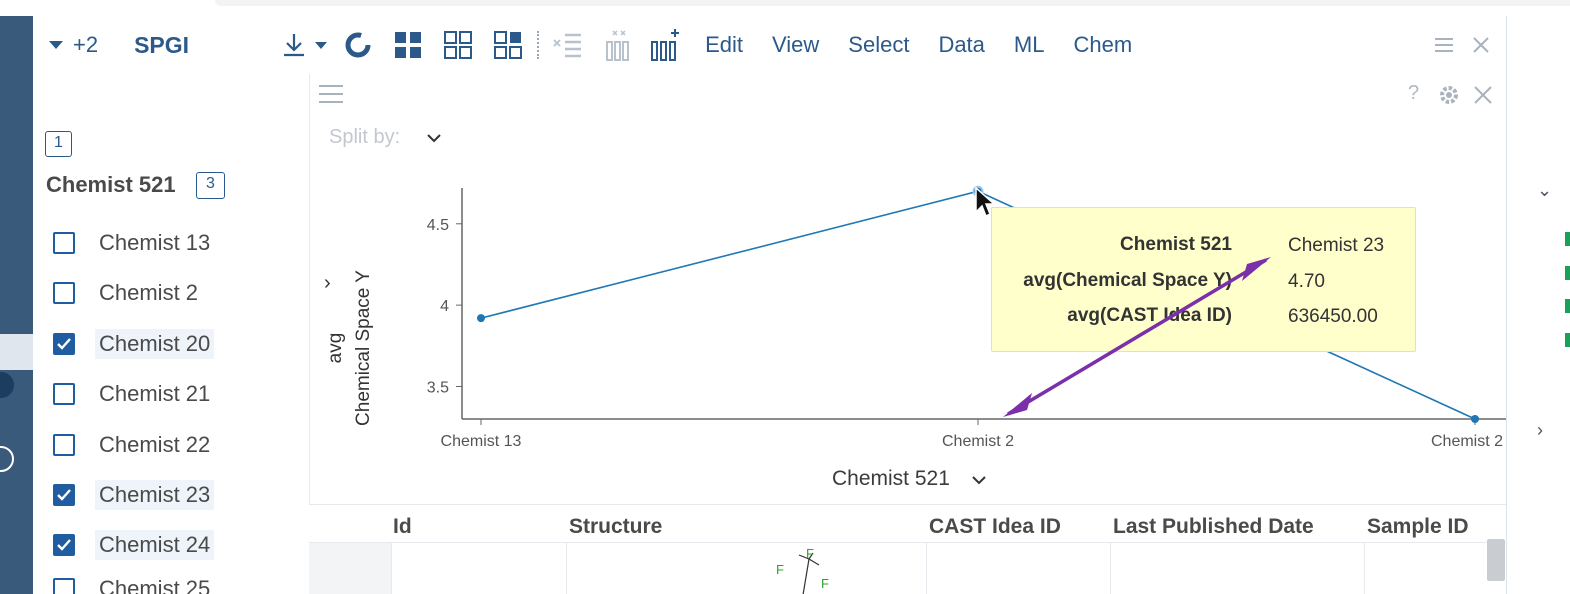 The width and height of the screenshot is (1570, 594). What do you see at coordinates (7, 459) in the screenshot?
I see `rail-ring-icon` at bounding box center [7, 459].